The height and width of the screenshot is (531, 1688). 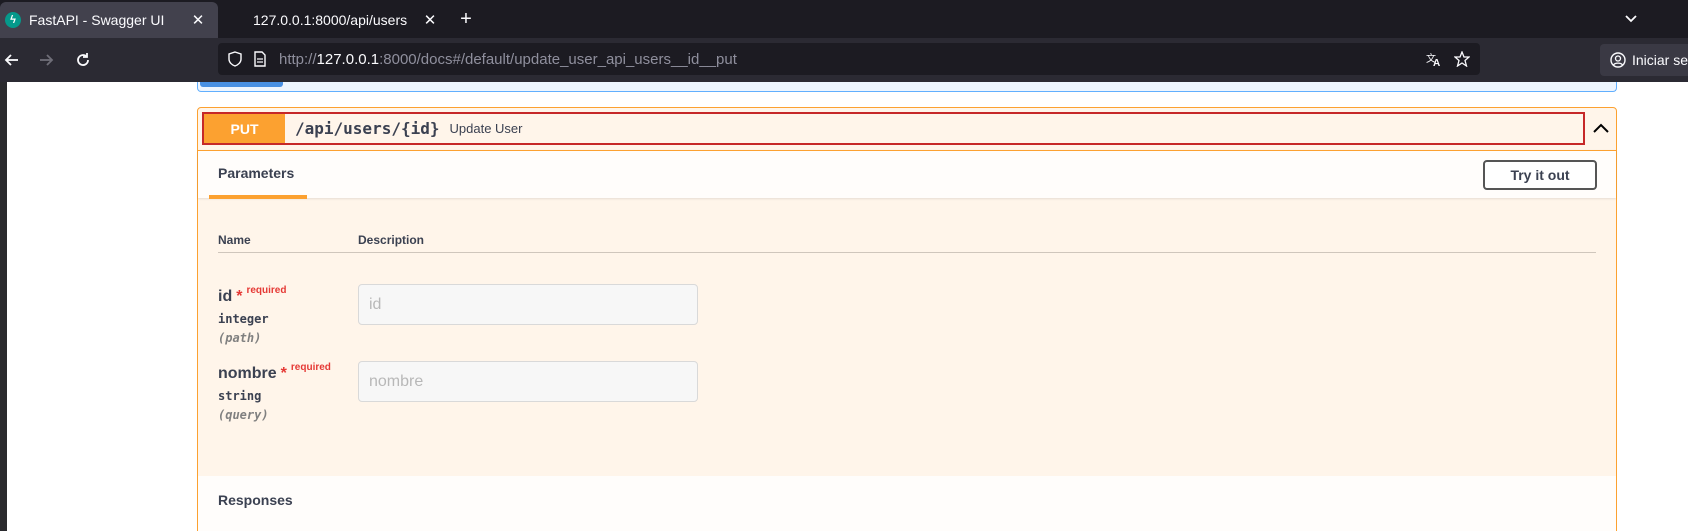 What do you see at coordinates (3, 306) in the screenshot?
I see `page-left-edge` at bounding box center [3, 306].